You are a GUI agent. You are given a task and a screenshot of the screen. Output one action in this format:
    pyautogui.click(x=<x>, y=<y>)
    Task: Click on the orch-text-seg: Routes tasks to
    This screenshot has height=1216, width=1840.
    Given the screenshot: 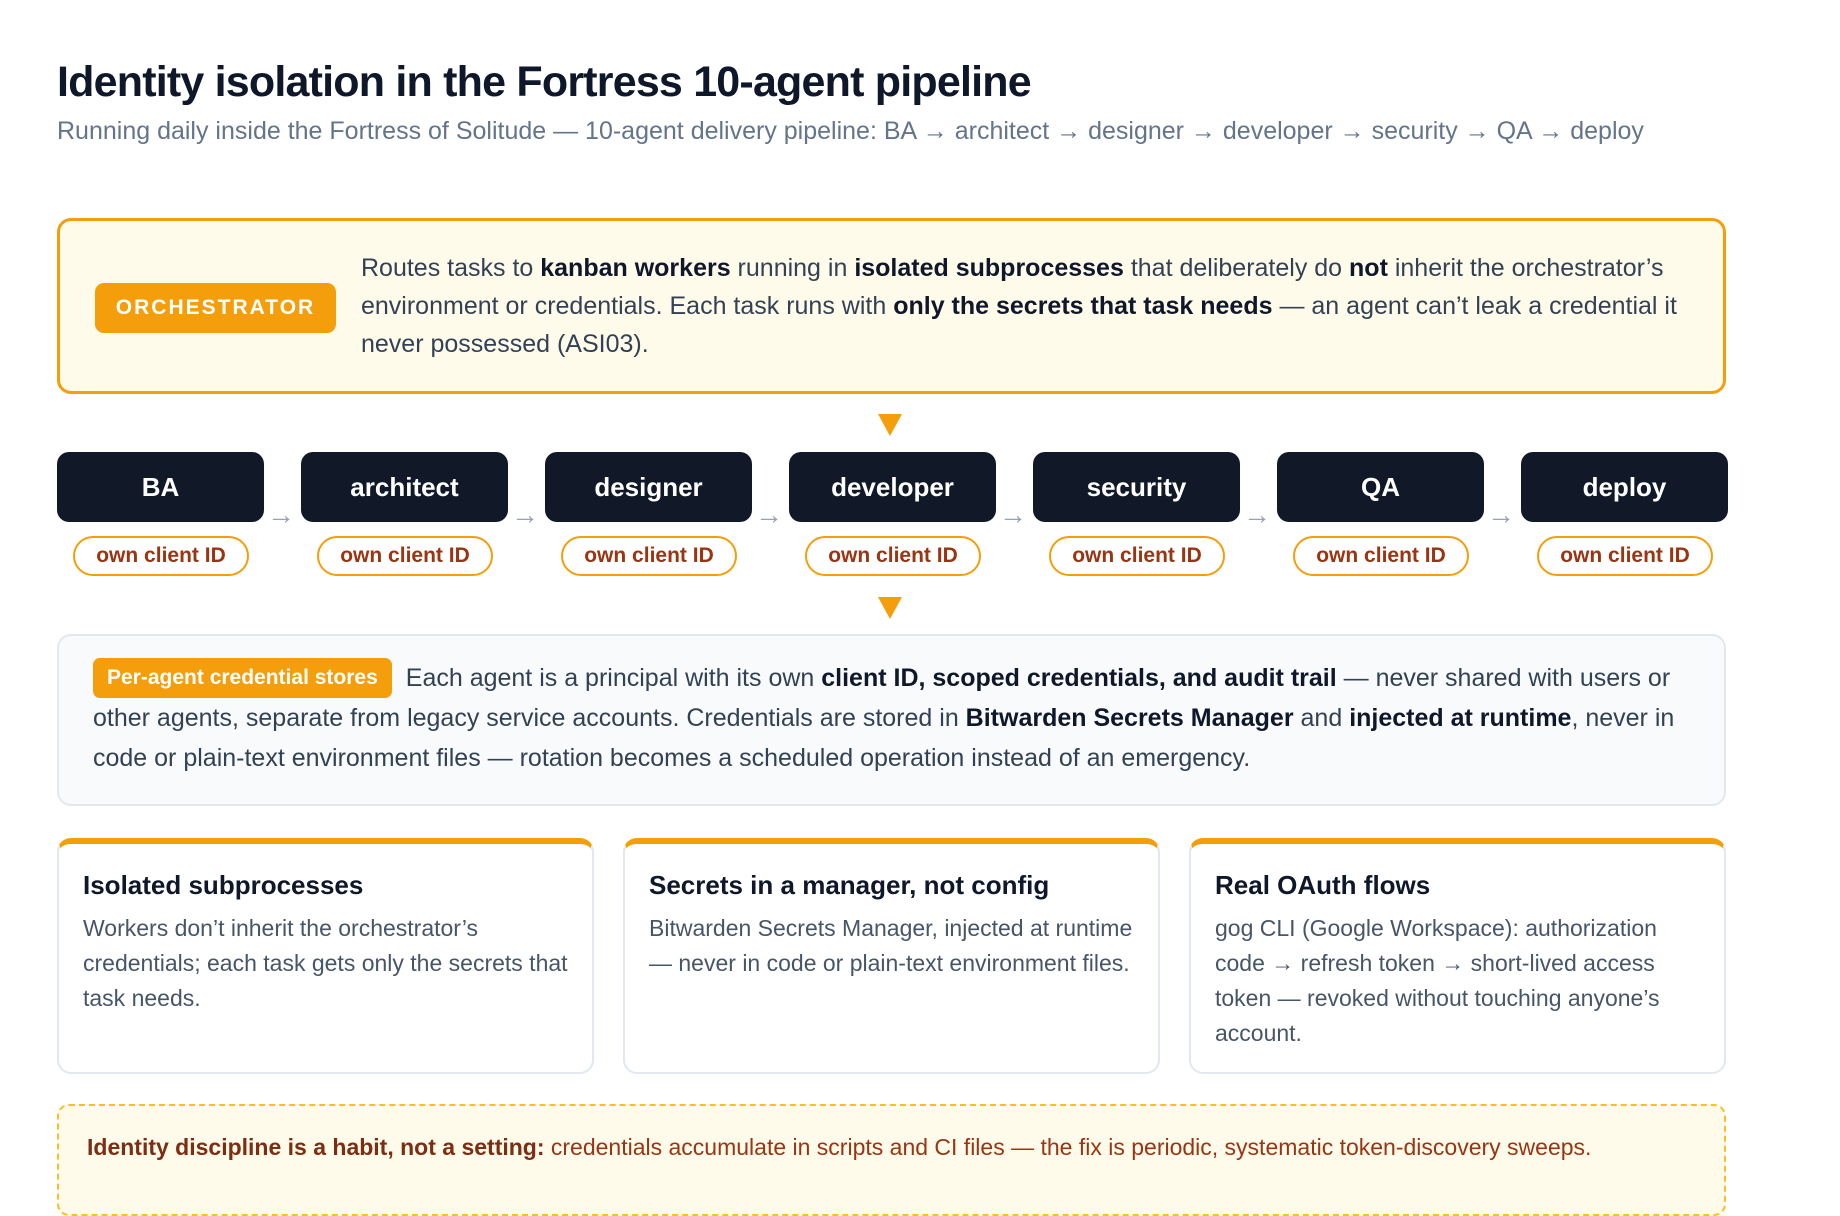 What is the action you would take?
    pyautogui.click(x=451, y=268)
    